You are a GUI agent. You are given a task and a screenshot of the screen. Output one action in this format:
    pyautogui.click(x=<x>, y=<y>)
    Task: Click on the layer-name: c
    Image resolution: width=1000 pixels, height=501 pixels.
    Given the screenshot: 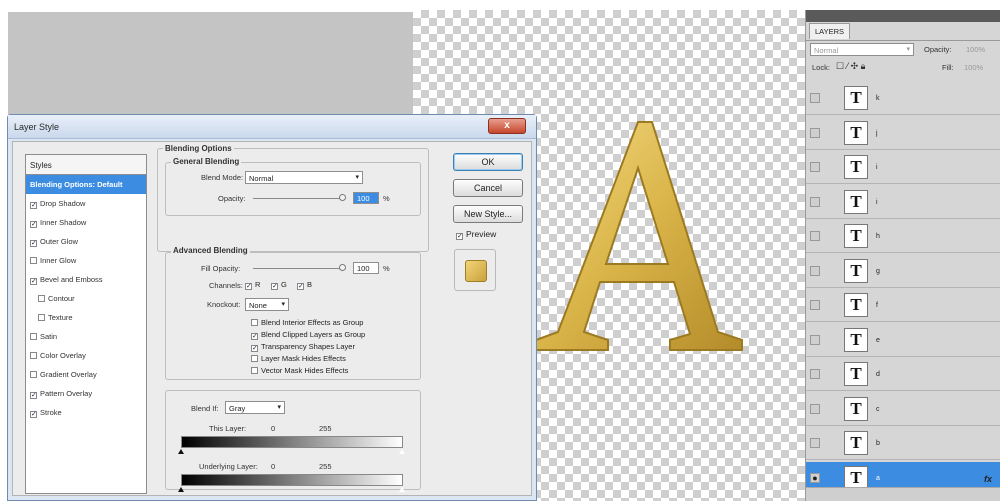 What is the action you would take?
    pyautogui.click(x=878, y=409)
    